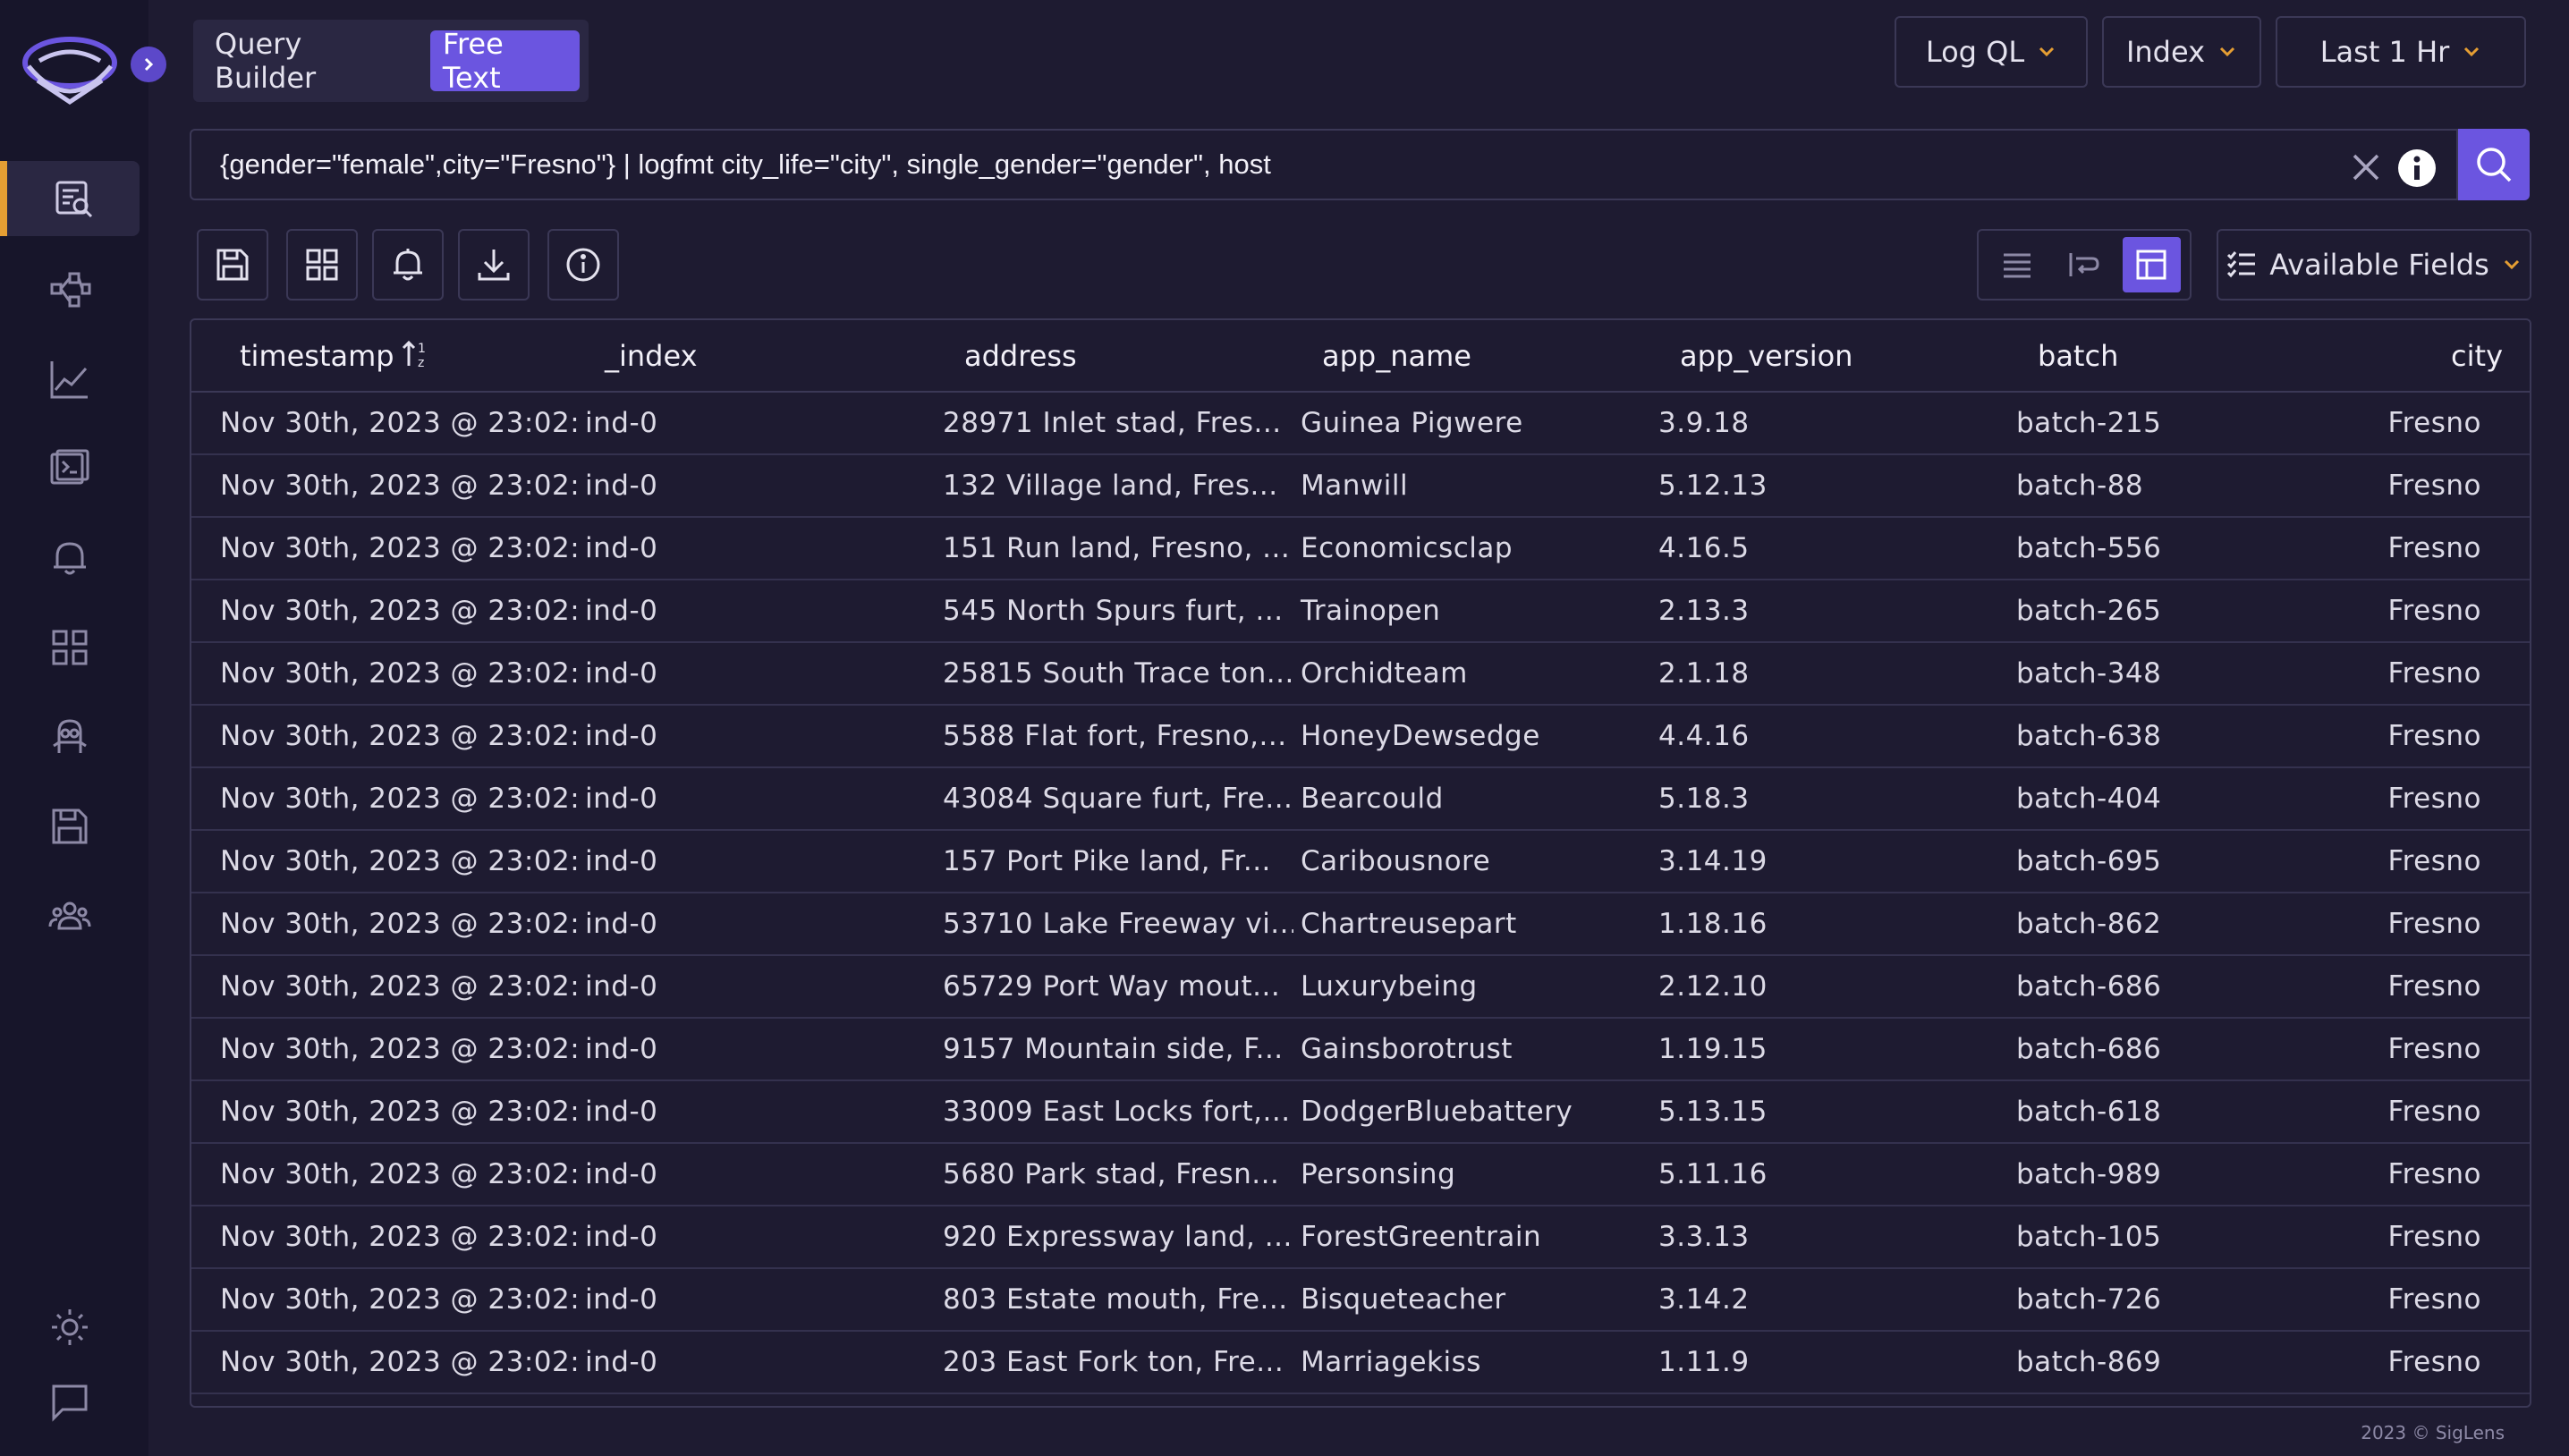  What do you see at coordinates (417, 354) in the screenshot?
I see `sort-icon: 1z` at bounding box center [417, 354].